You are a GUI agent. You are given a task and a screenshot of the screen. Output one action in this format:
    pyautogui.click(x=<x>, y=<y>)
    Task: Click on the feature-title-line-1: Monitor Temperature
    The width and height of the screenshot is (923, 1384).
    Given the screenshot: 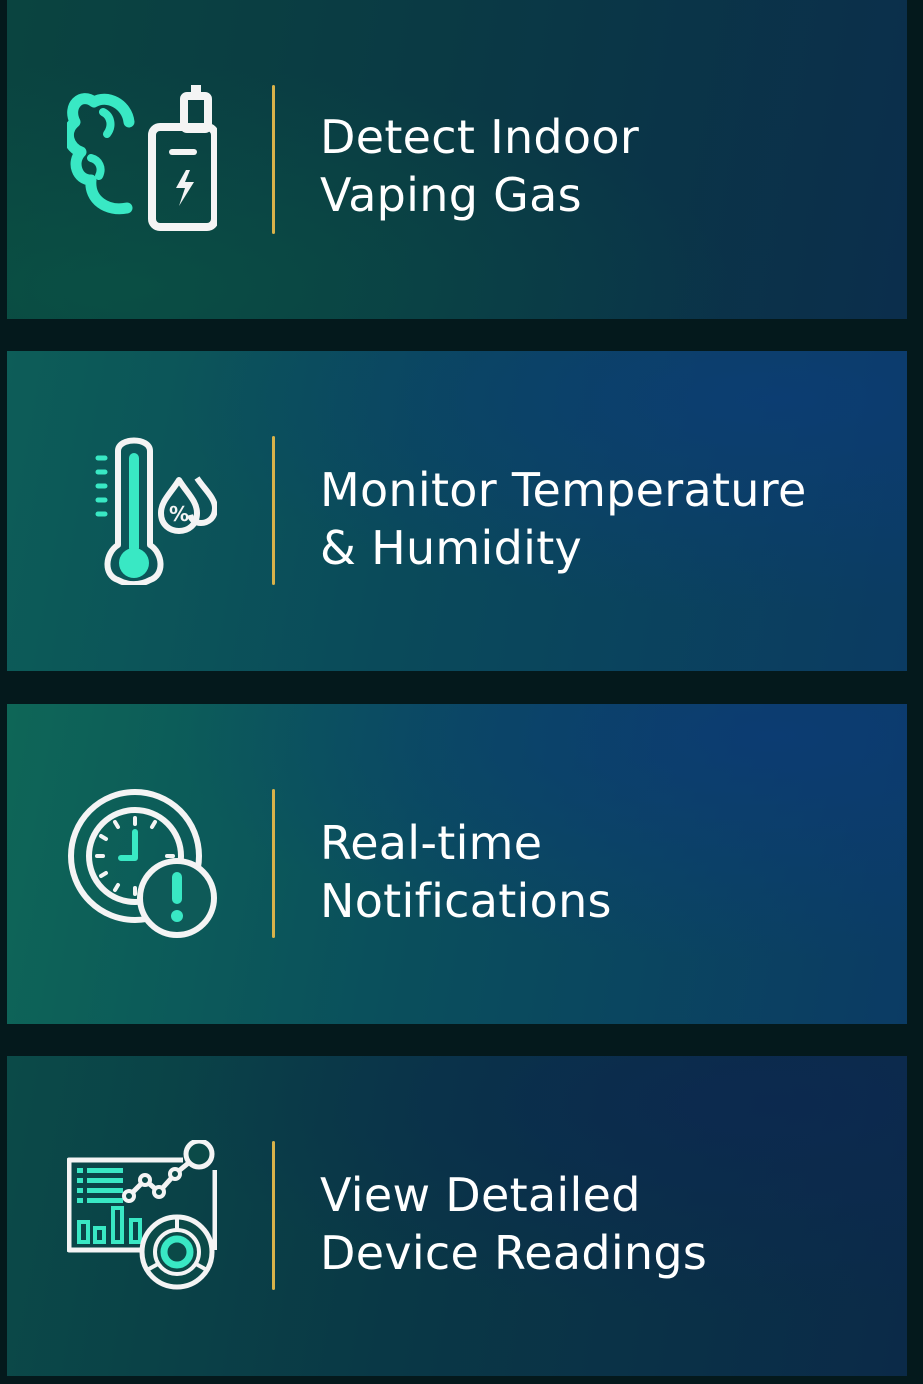 What is the action you would take?
    pyautogui.click(x=563, y=490)
    